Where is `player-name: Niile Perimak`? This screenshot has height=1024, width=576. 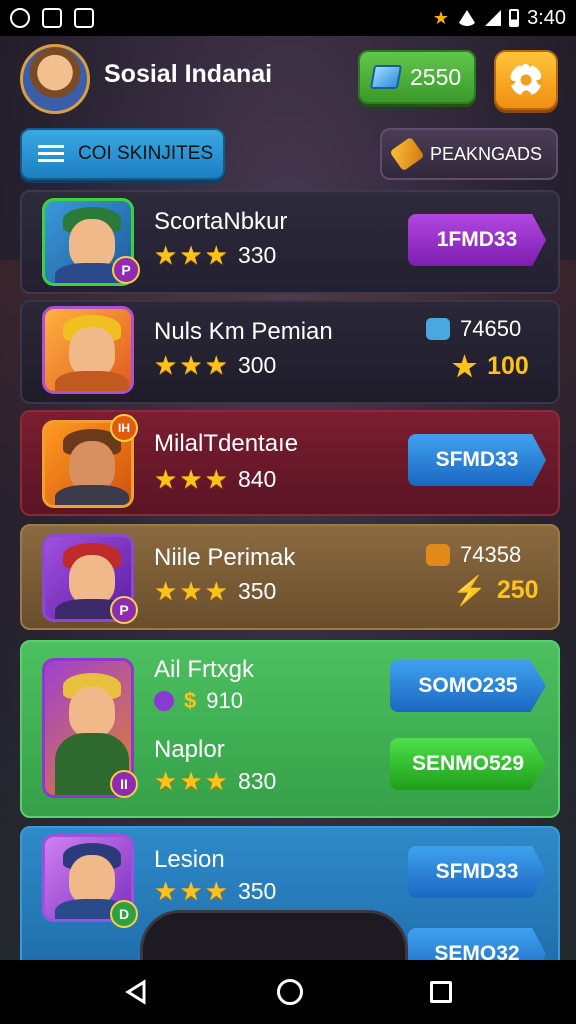 player-name: Niile Perimak is located at coordinates (225, 557).